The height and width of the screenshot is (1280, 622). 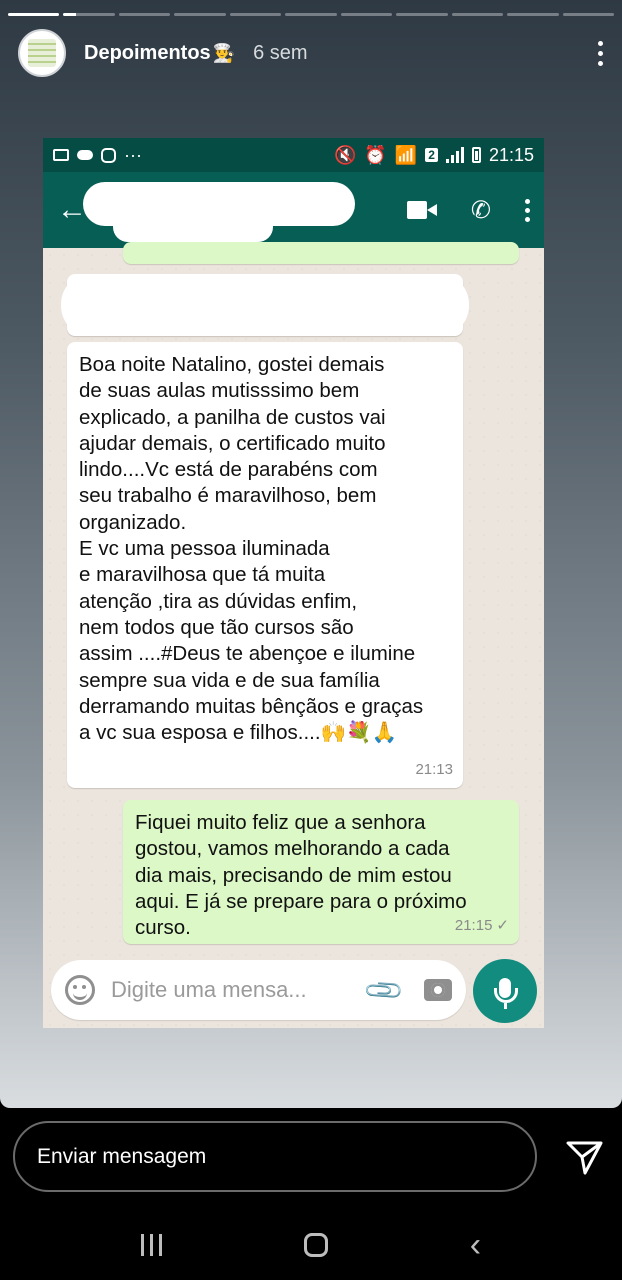 What do you see at coordinates (42, 53) in the screenshot?
I see `avatar` at bounding box center [42, 53].